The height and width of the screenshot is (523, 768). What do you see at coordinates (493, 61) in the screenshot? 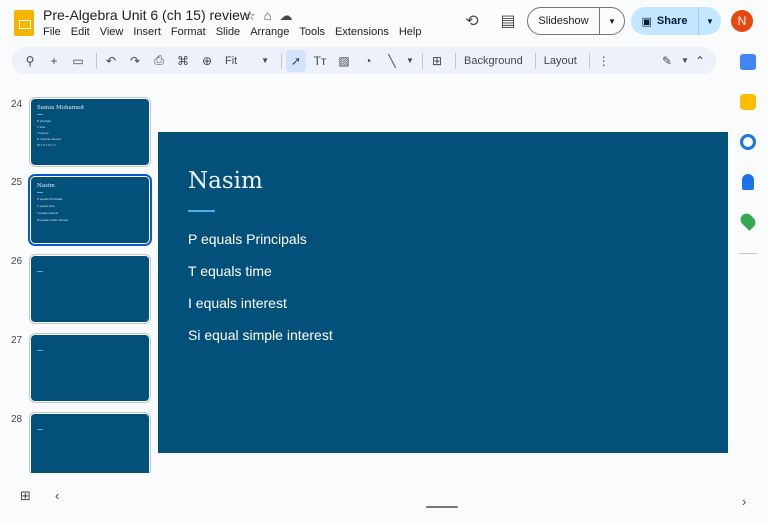
I see `background-button: Background` at bounding box center [493, 61].